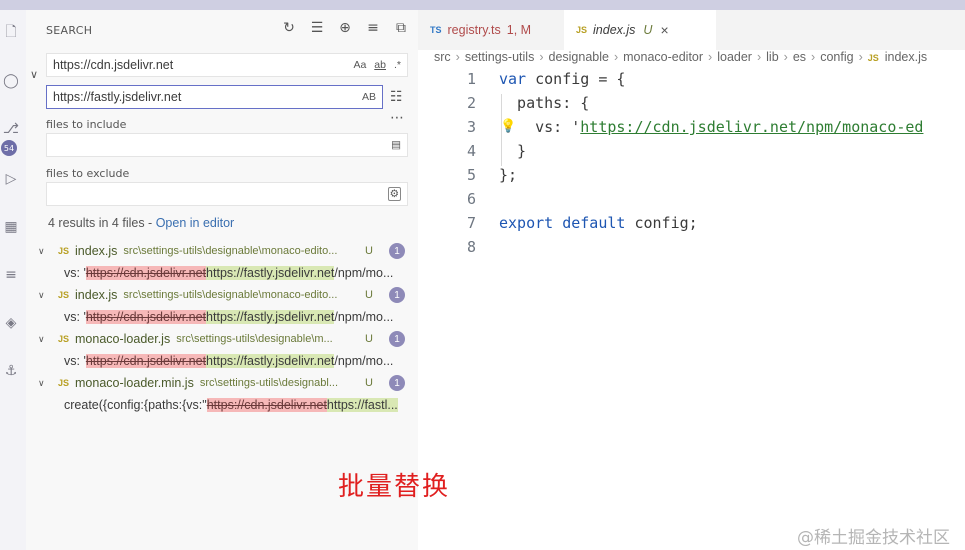  I want to click on explorer-icon: 🗋, so click(11, 33).